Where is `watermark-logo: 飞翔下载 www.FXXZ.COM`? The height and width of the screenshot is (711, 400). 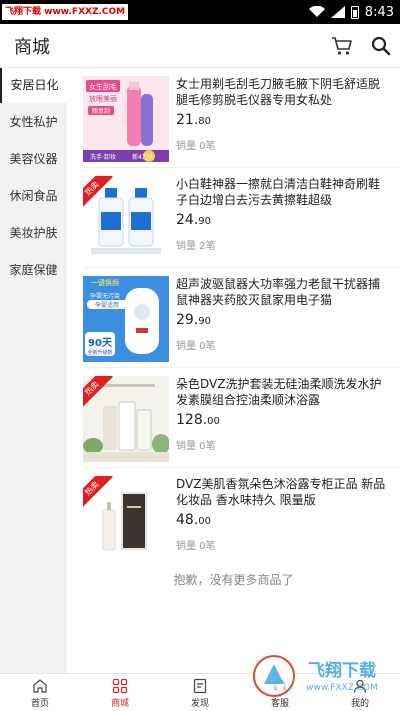 watermark-logo: 飞翔下载 www.FXXZ.COM is located at coordinates (315, 676).